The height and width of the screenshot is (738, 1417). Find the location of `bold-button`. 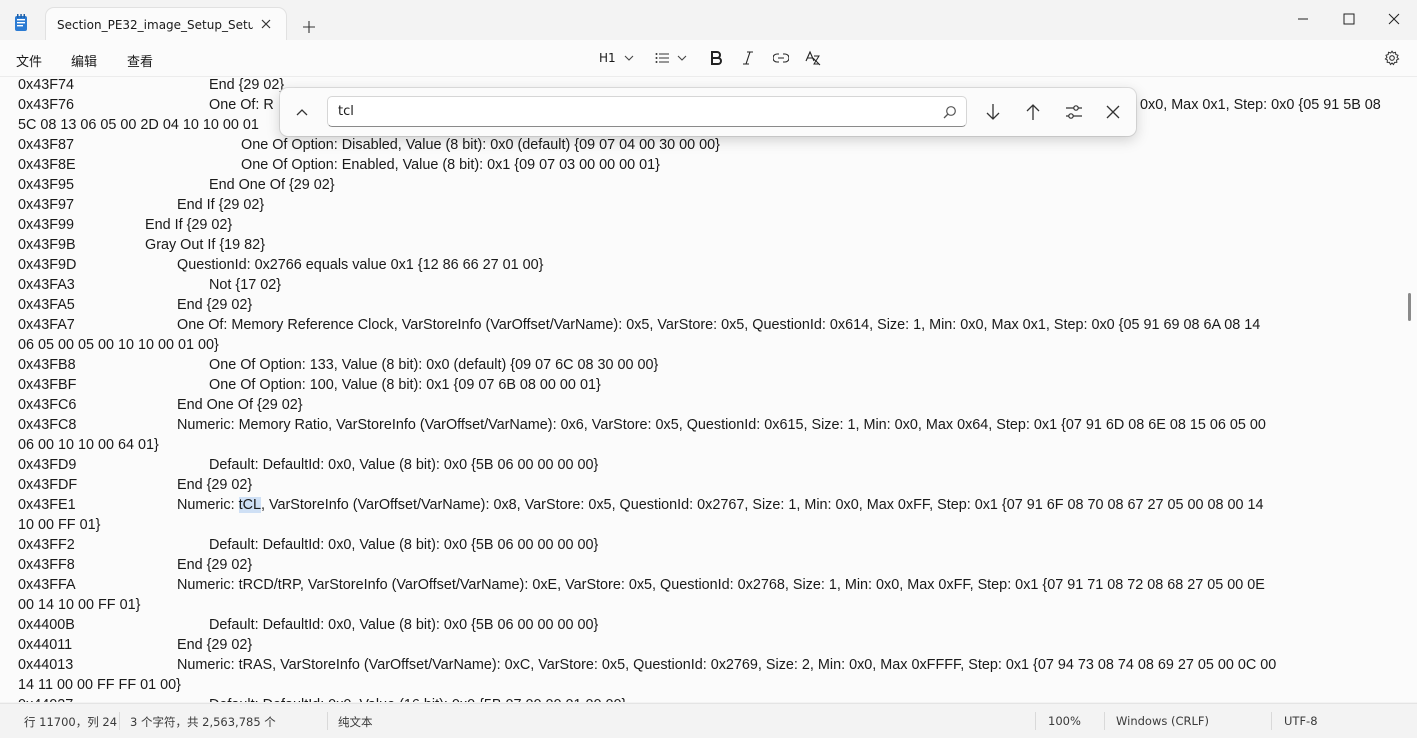

bold-button is located at coordinates (716, 58).